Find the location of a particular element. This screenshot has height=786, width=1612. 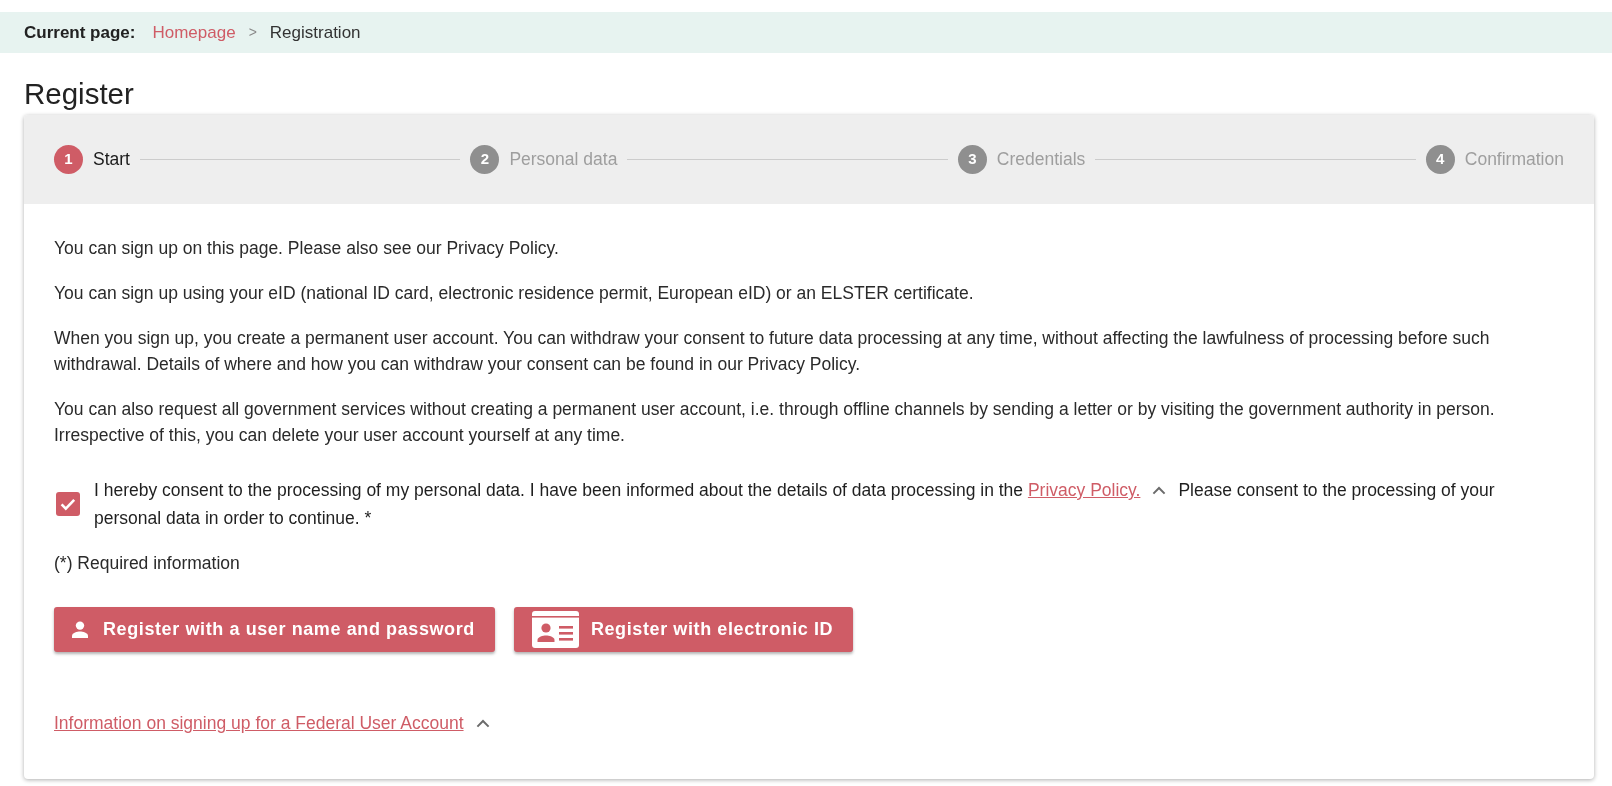

person-icon is located at coordinates (80, 629).